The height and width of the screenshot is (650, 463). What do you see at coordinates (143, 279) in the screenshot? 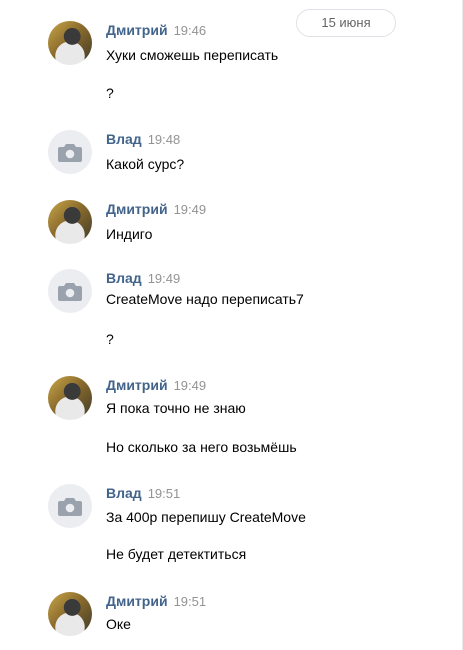
I see `message-header: Влад 19:49` at bounding box center [143, 279].